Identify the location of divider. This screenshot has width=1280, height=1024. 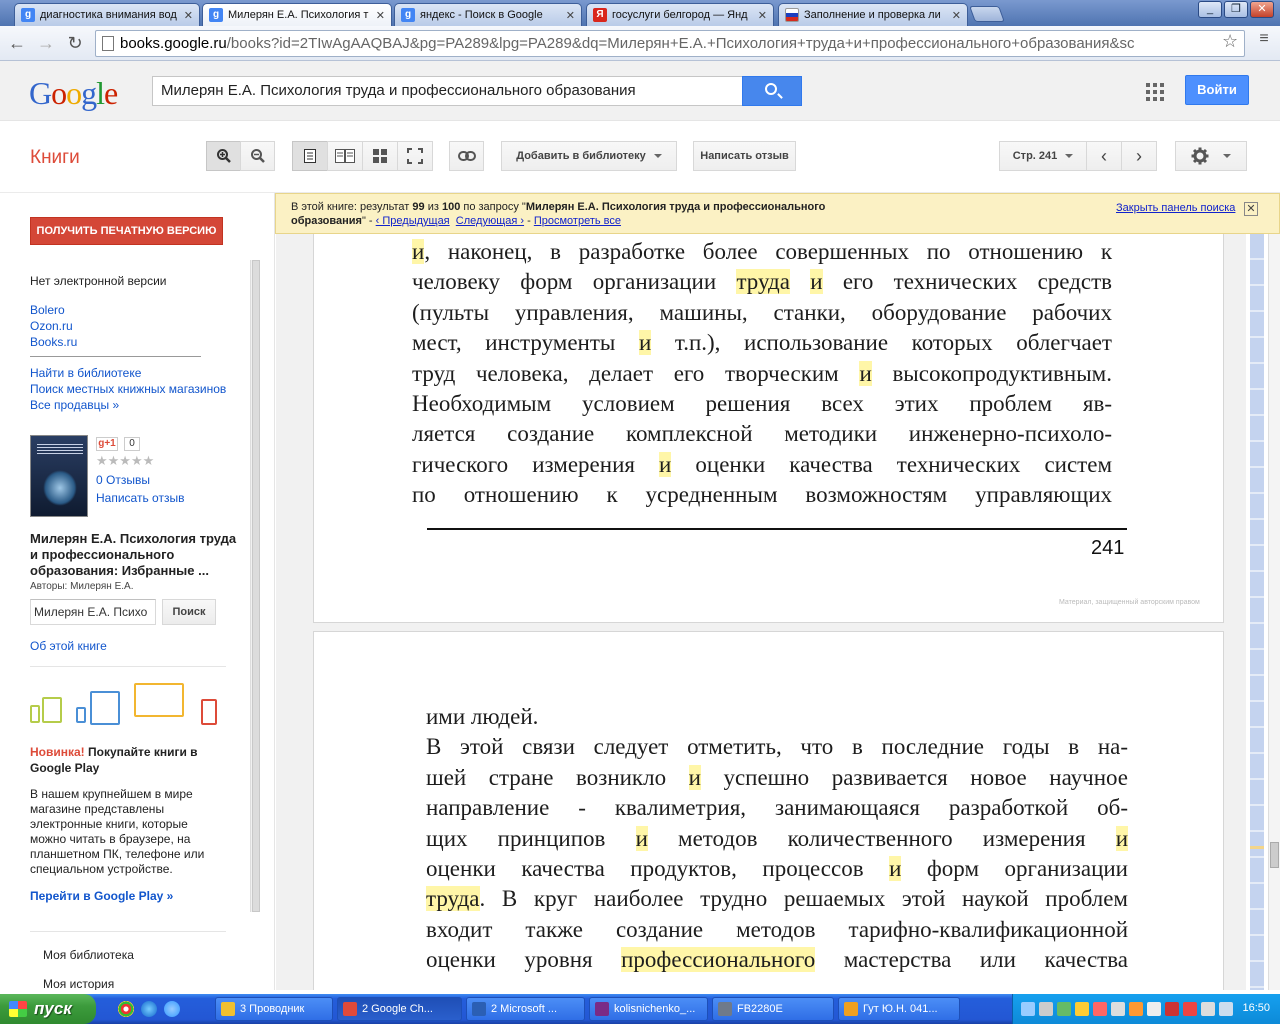
(115, 356).